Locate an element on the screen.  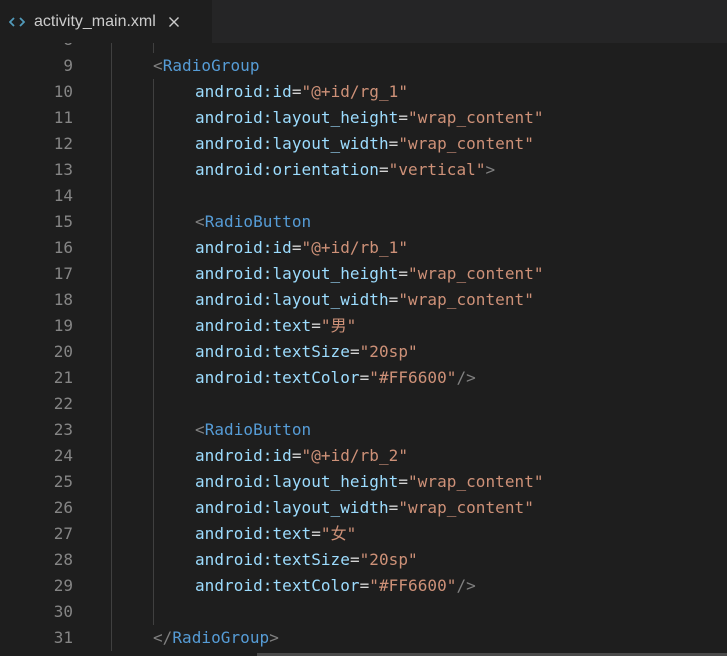
code-line: 31 </RadioGroup> is located at coordinates (363, 638).